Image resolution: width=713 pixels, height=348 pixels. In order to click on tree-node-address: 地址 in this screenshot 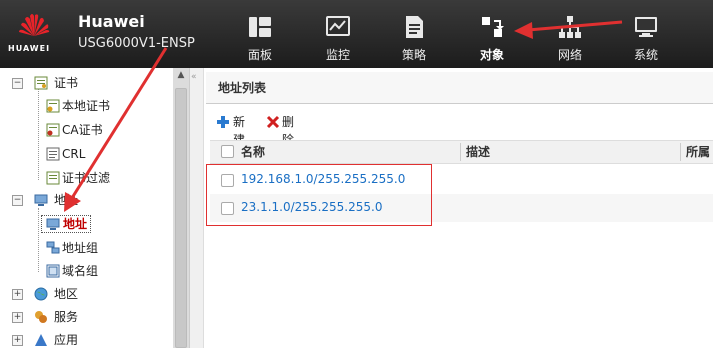, I will do `click(86, 224)`.